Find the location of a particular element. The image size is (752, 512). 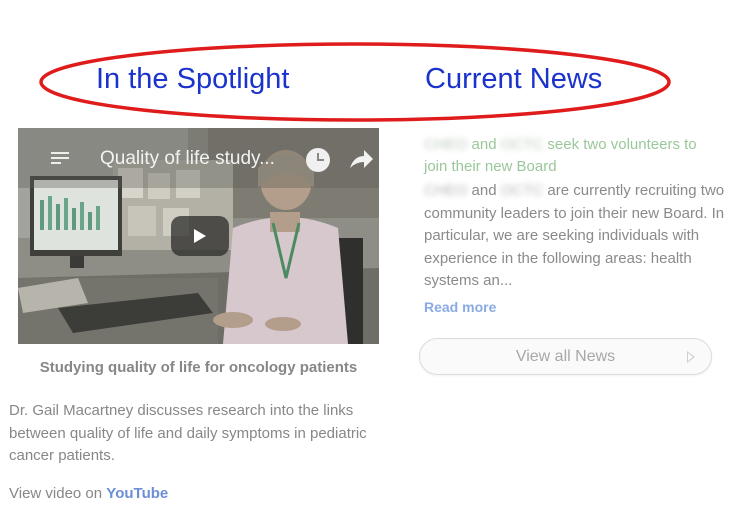

playlist-icon is located at coordinates (60, 159).